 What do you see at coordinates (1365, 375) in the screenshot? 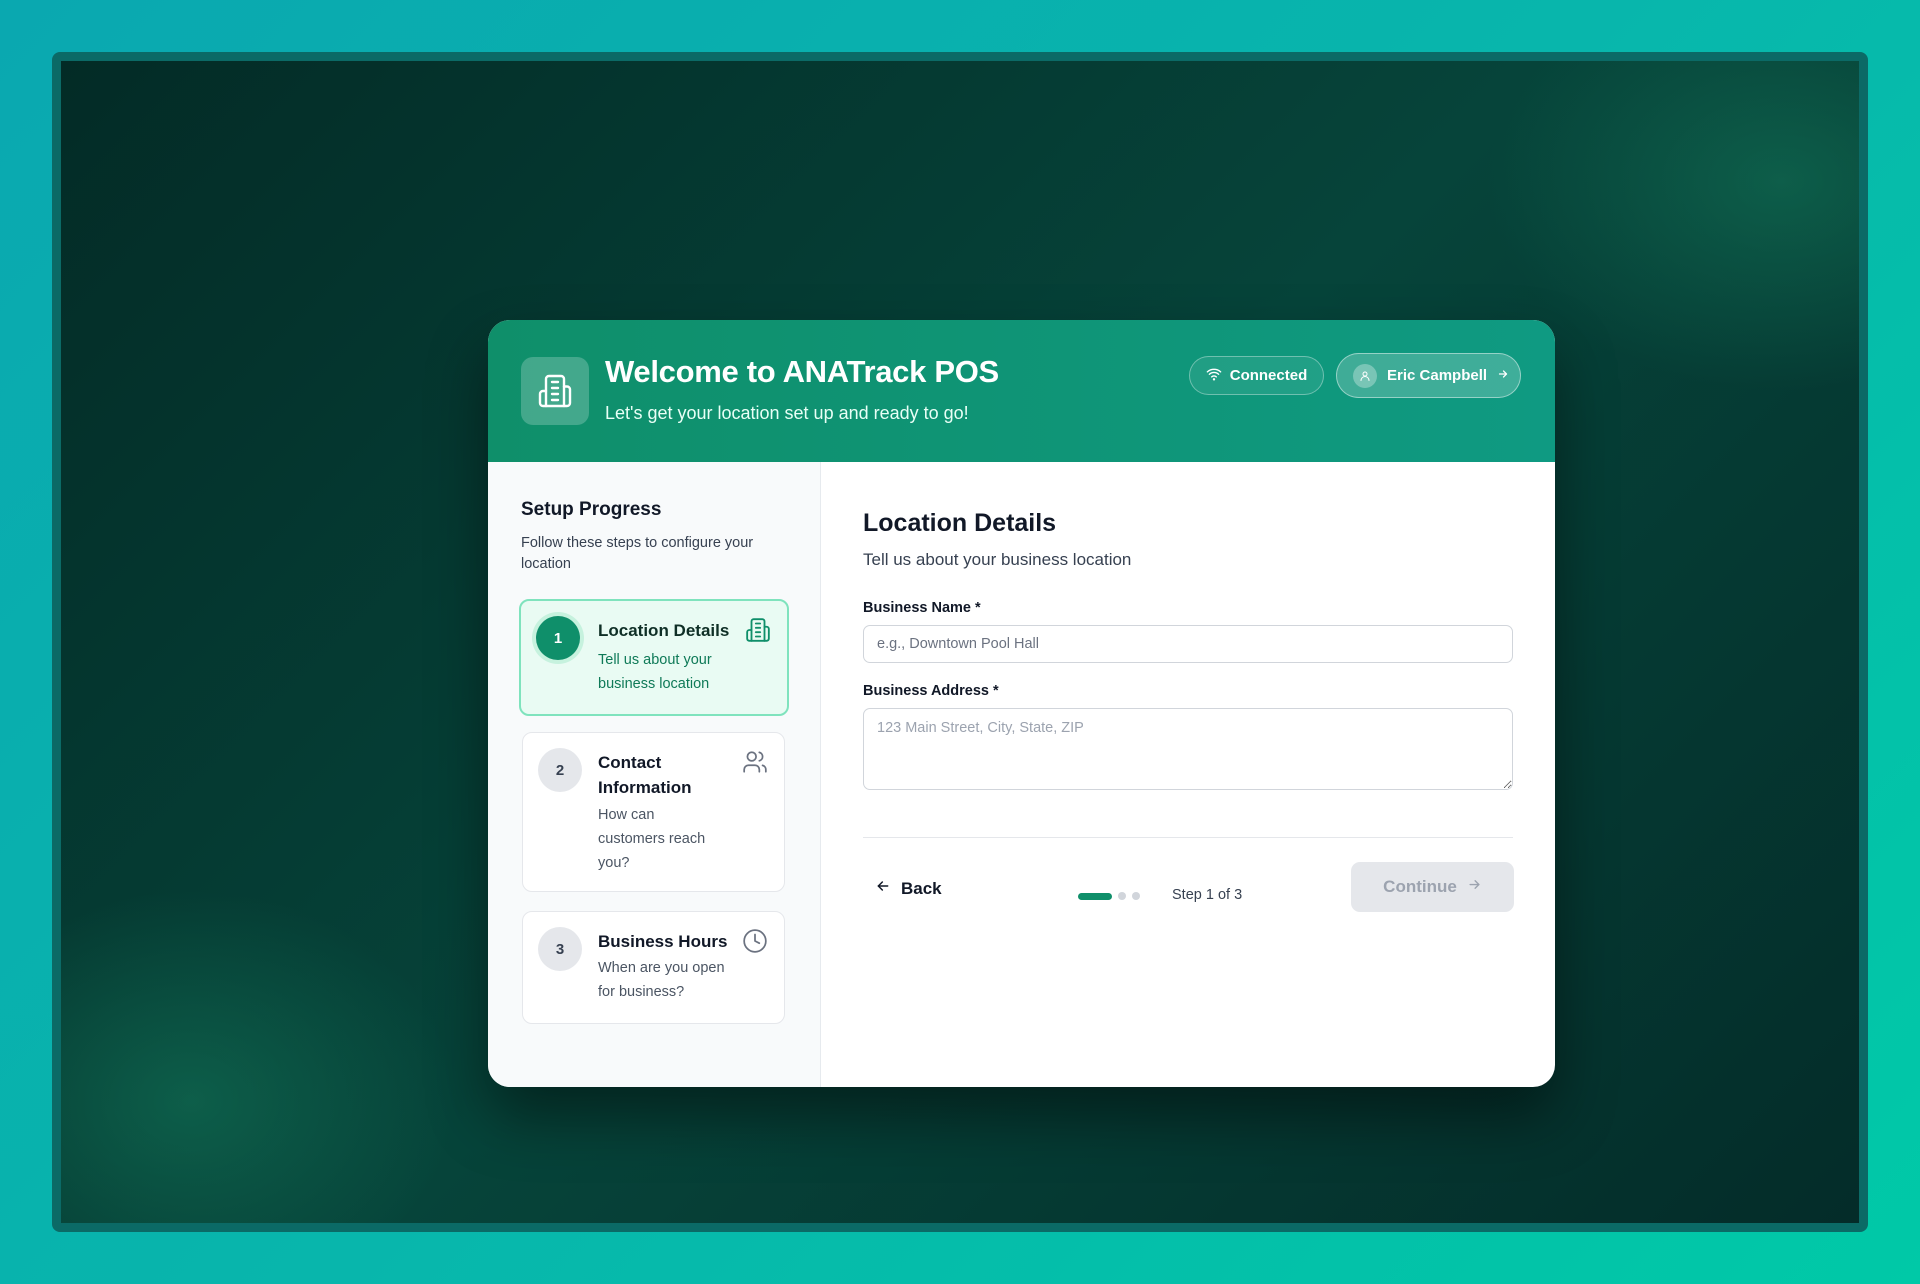
I see `user-avatar-icon` at bounding box center [1365, 375].